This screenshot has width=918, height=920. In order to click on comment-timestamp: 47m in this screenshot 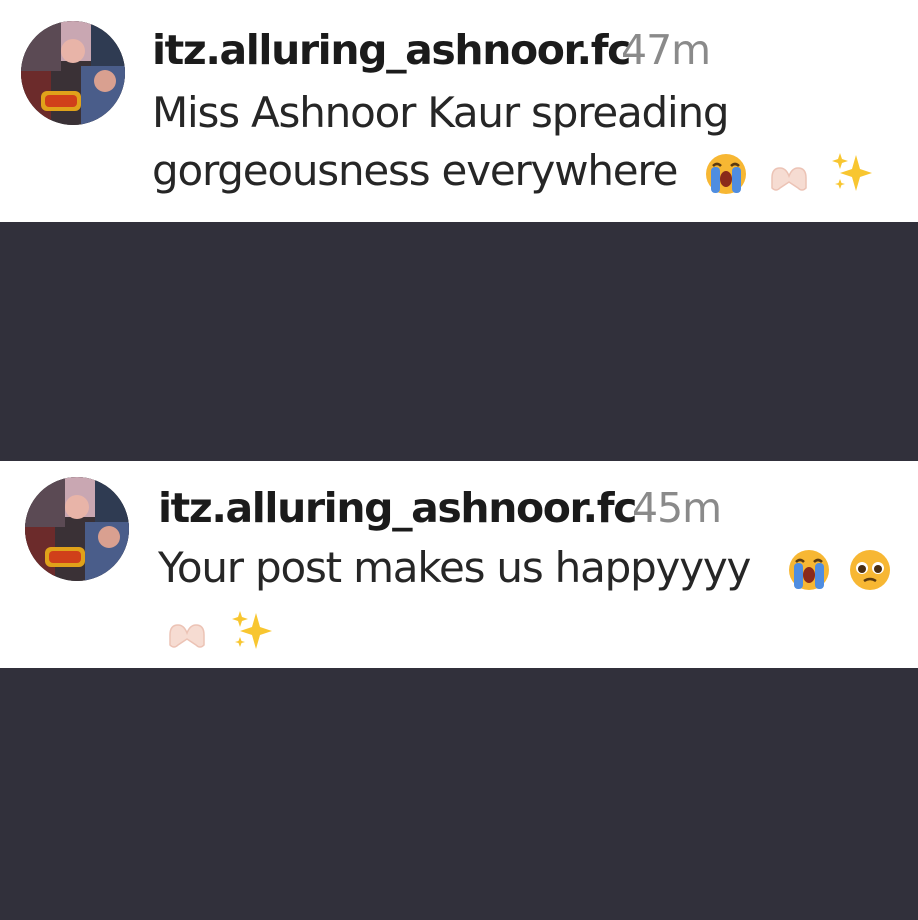, I will do `click(666, 50)`.